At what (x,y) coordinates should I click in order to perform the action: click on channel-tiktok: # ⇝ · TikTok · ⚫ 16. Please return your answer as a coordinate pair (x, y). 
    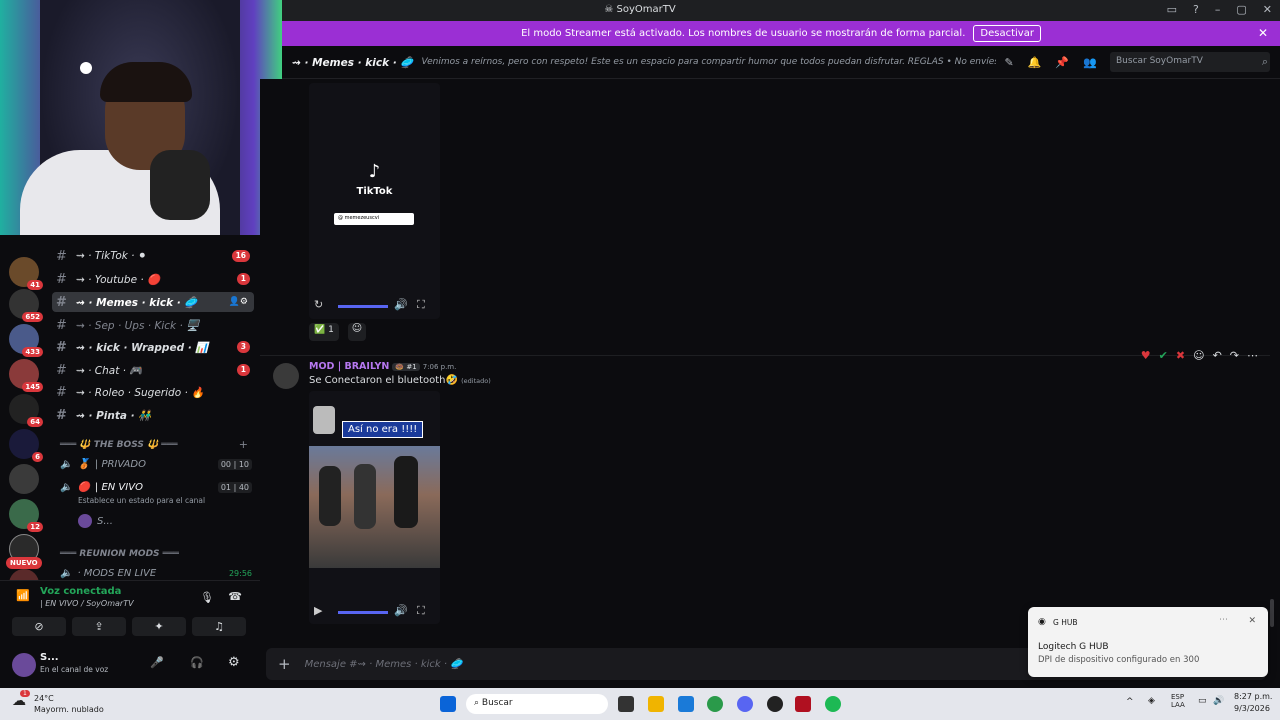
    Looking at the image, I should click on (153, 256).